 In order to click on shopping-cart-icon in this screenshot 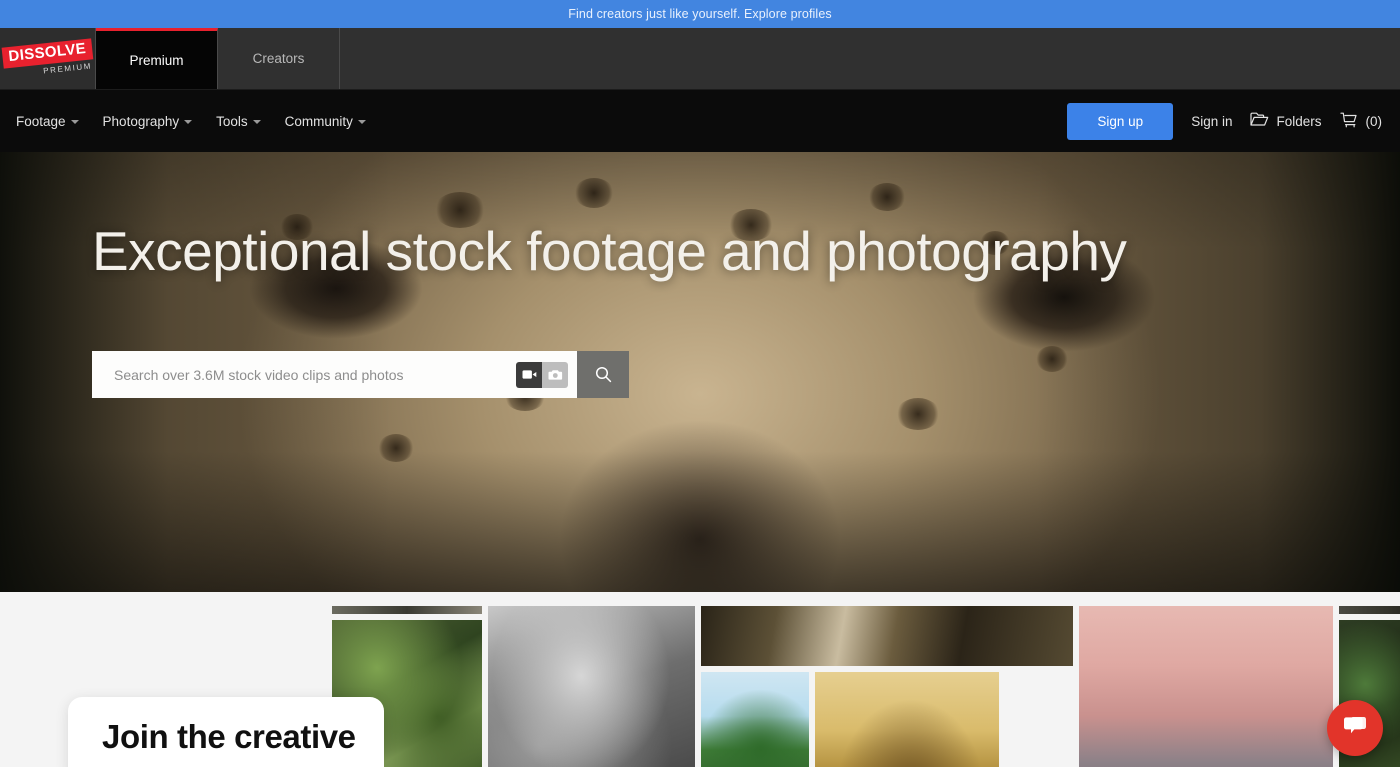, I will do `click(1349, 121)`.